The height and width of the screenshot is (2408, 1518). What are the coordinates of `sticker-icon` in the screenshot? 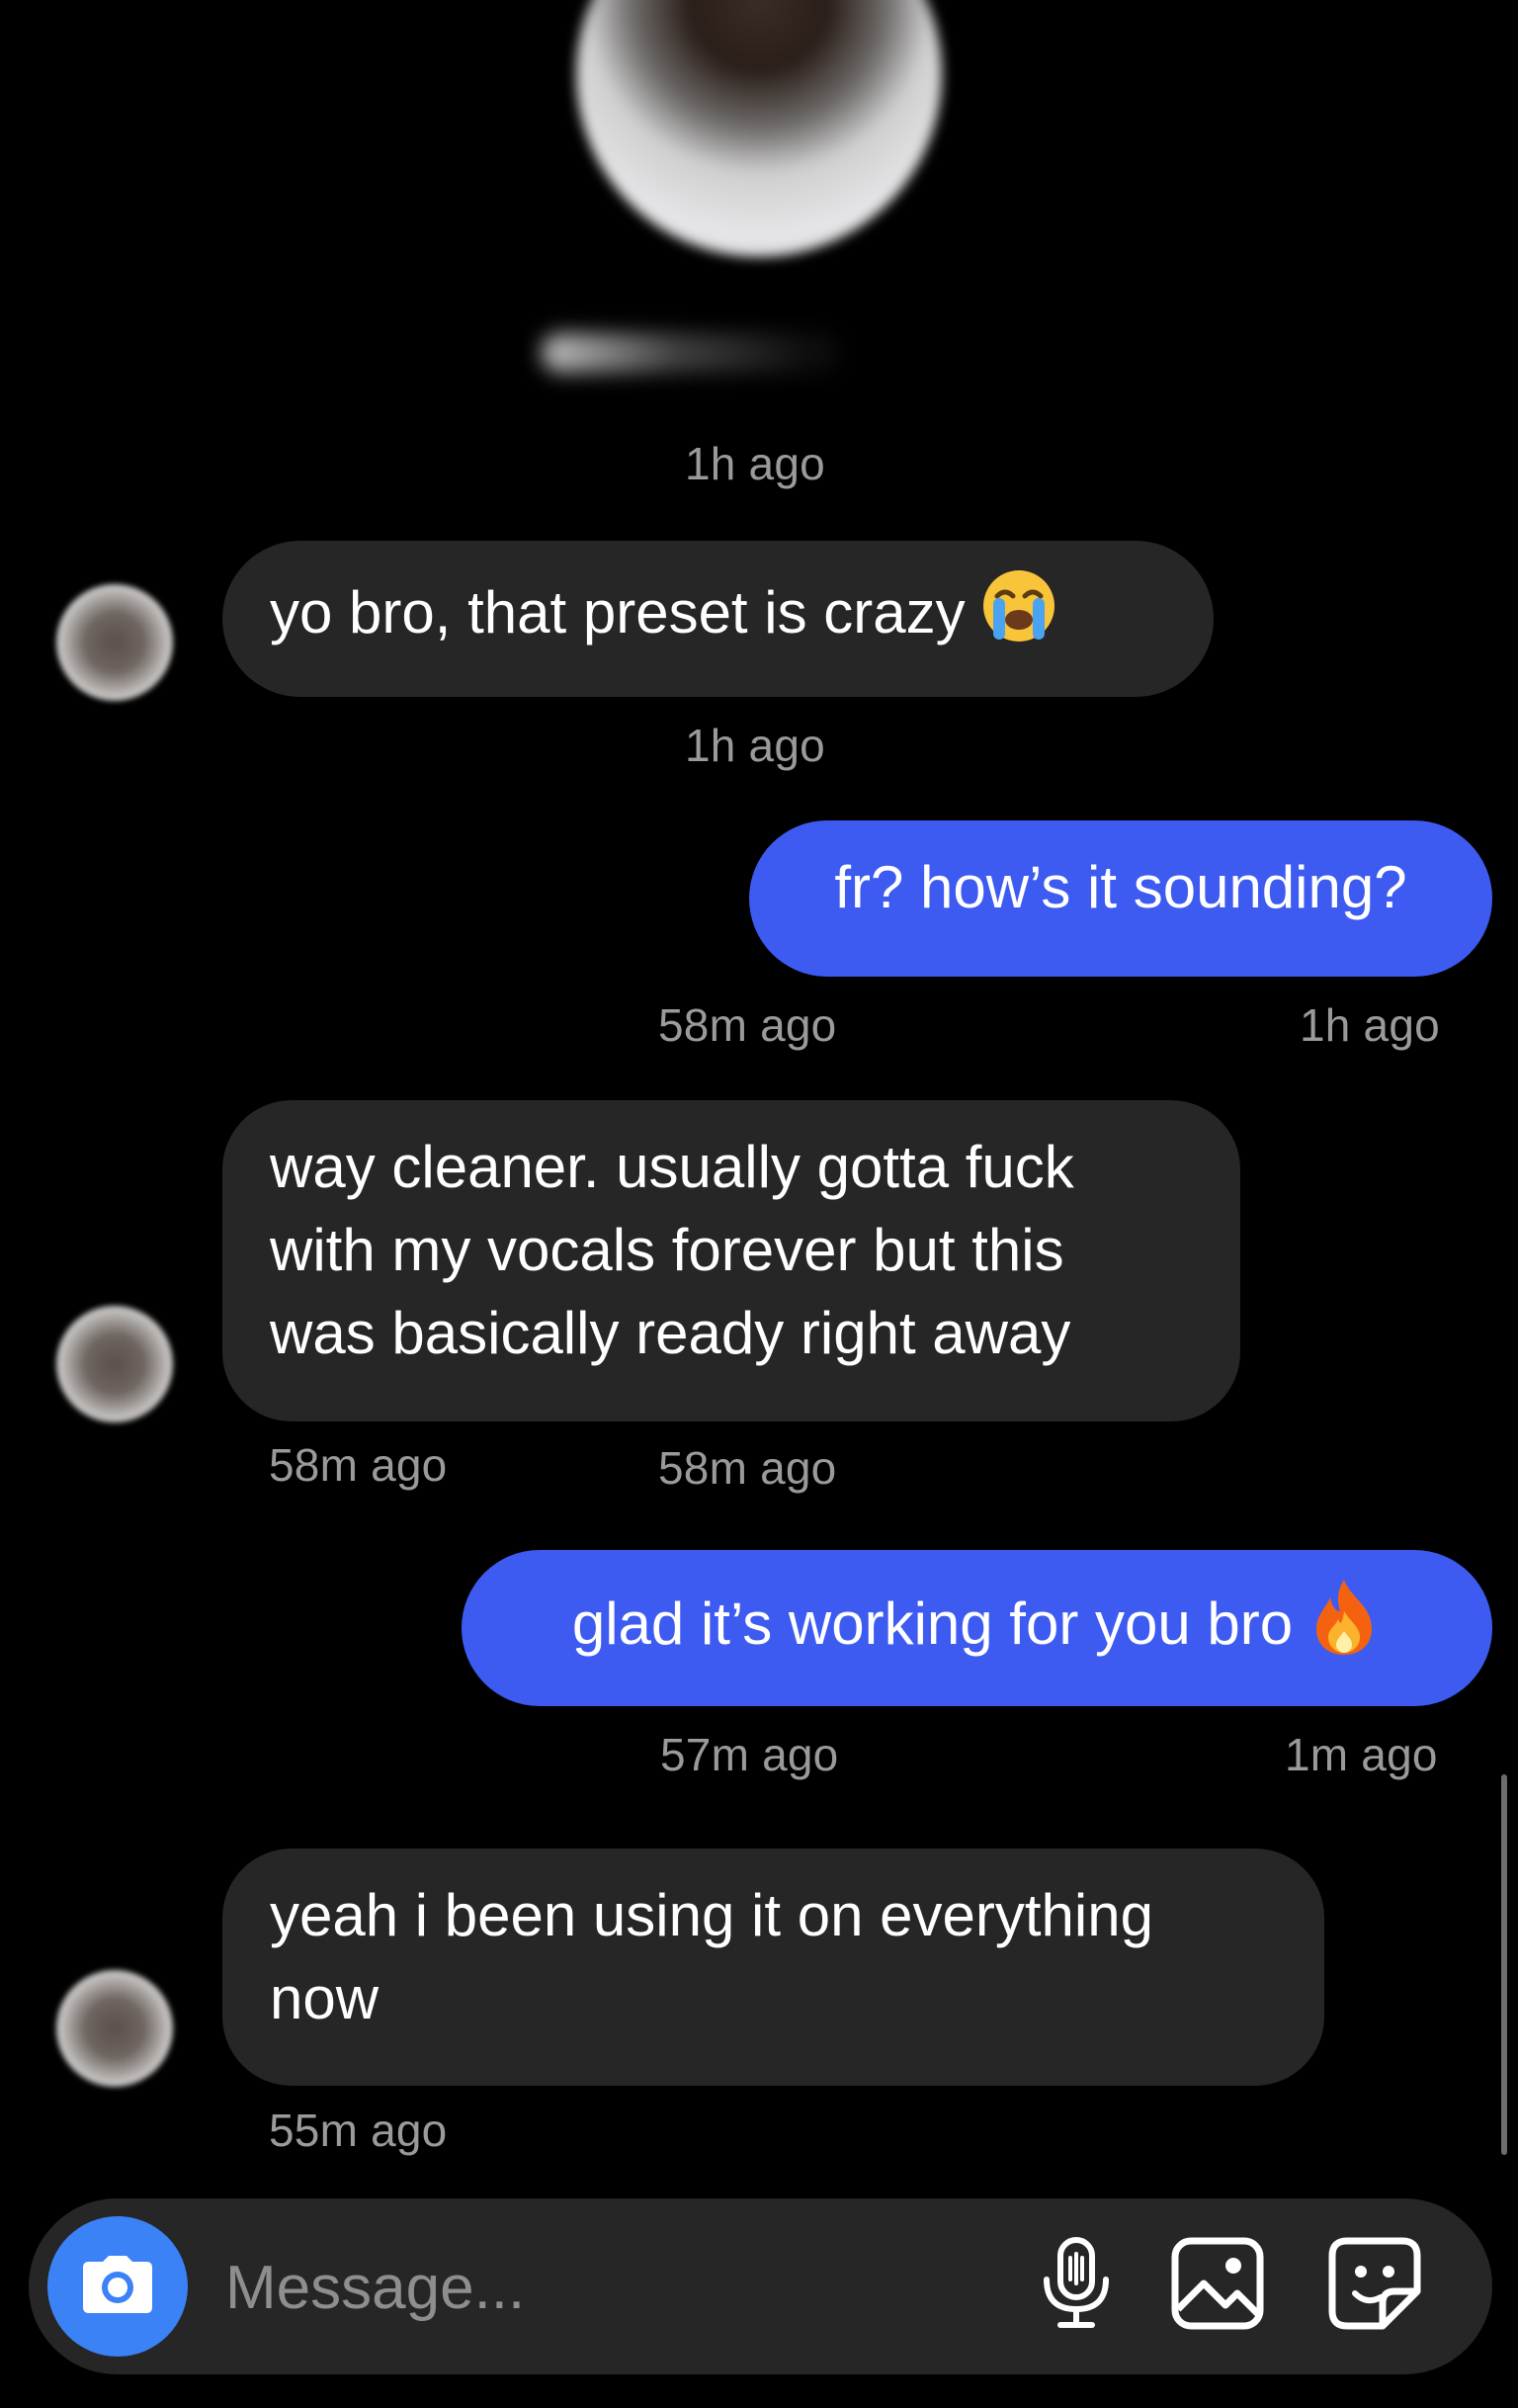 It's located at (1374, 2286).